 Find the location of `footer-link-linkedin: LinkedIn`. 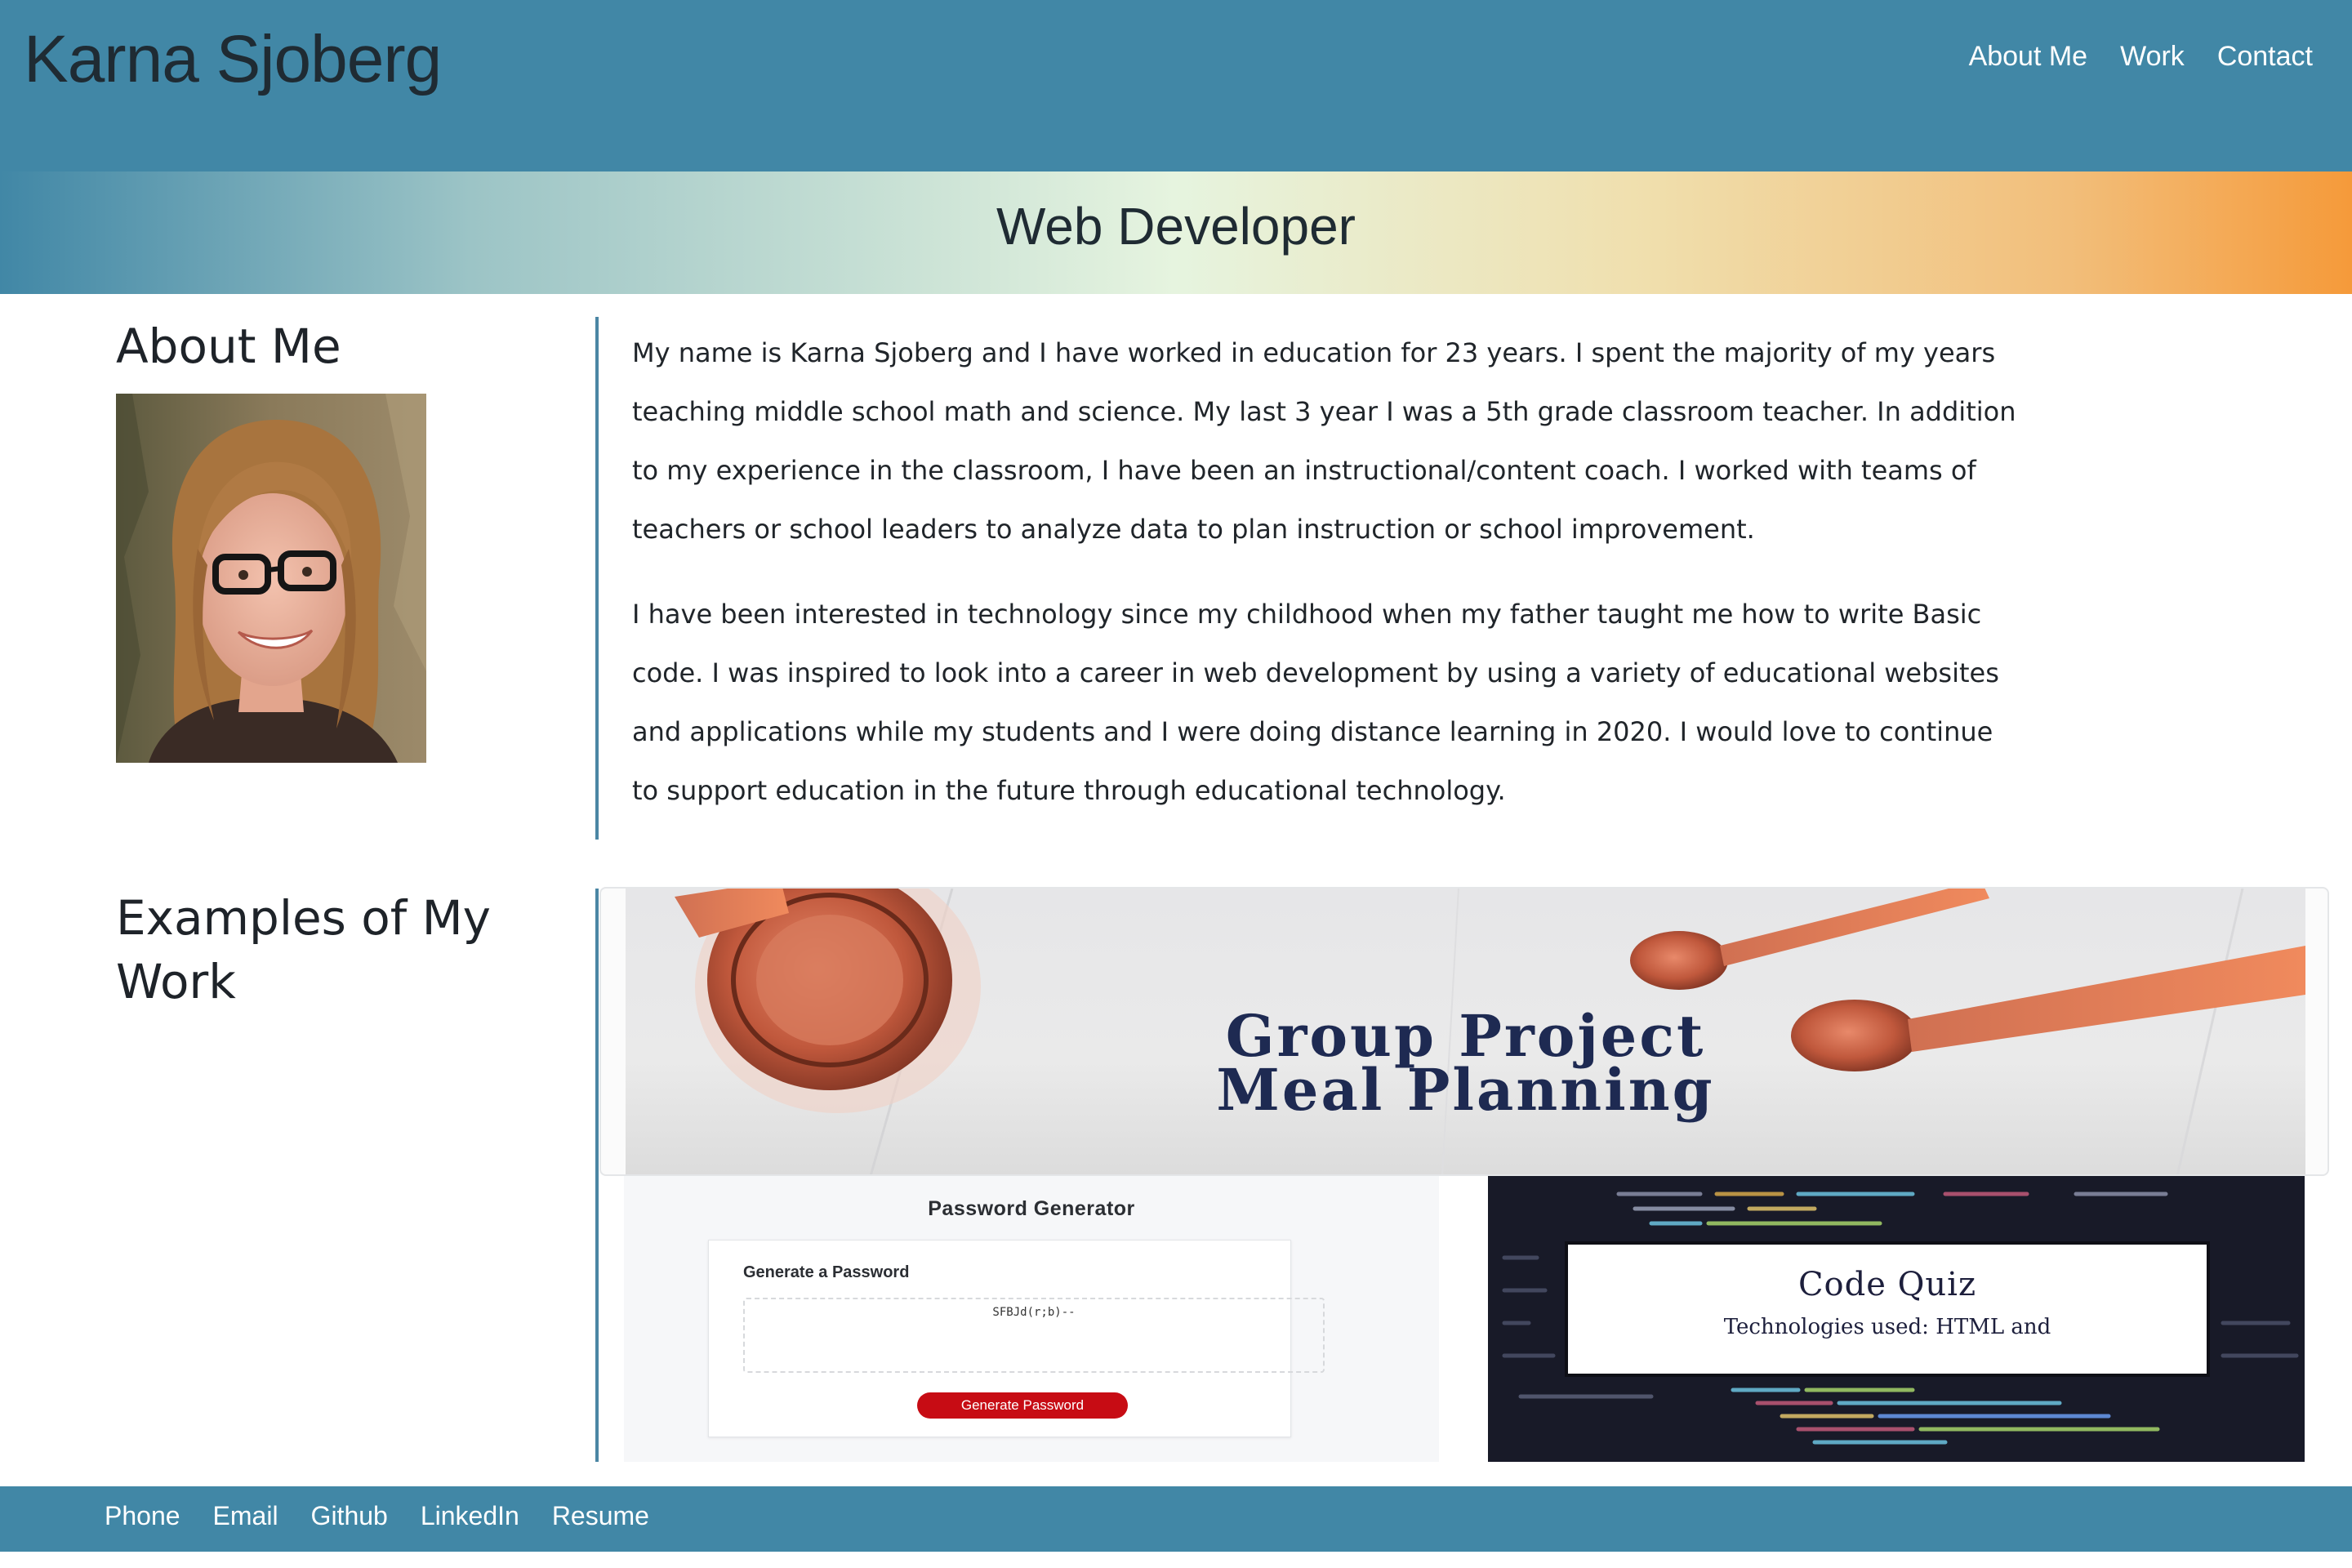

footer-link-linkedin: LinkedIn is located at coordinates (470, 1516).